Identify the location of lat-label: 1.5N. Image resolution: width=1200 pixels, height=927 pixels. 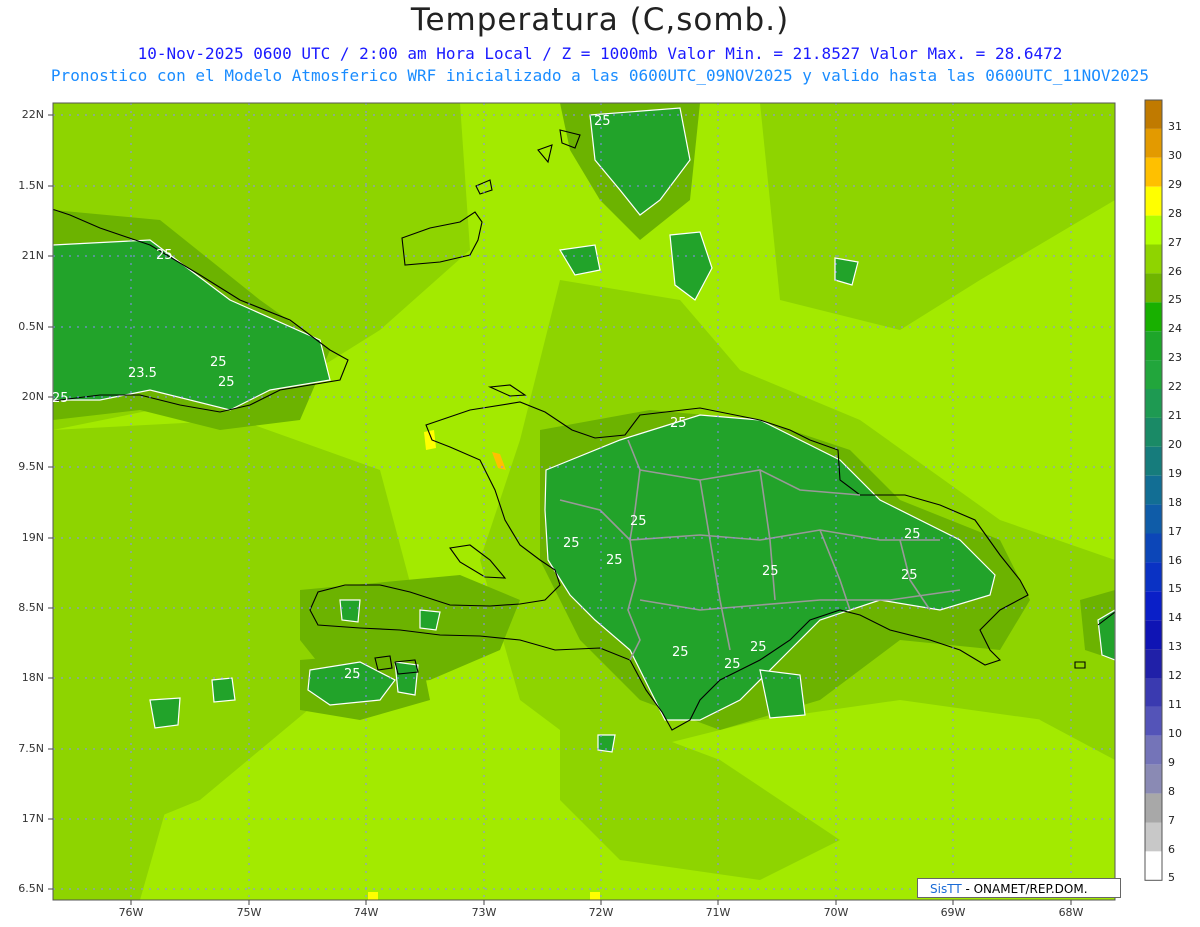
(31, 185).